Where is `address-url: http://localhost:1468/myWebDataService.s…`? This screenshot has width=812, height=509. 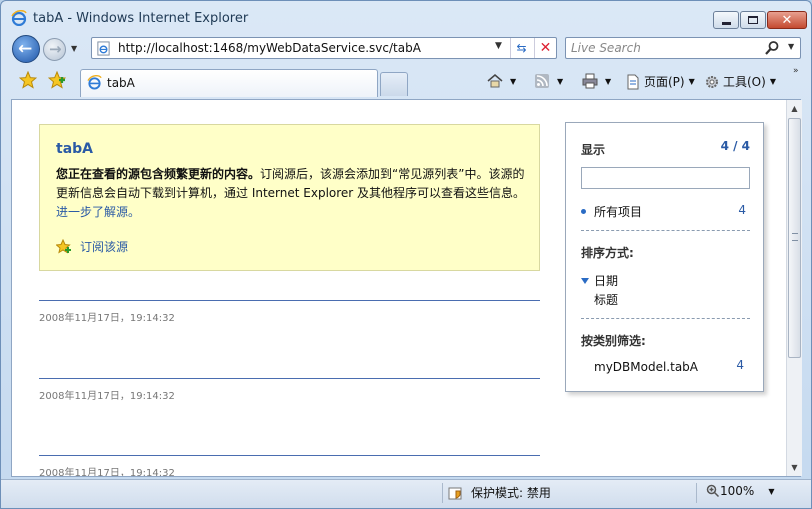 address-url: http://localhost:1468/myWebDataService.s… is located at coordinates (269, 48).